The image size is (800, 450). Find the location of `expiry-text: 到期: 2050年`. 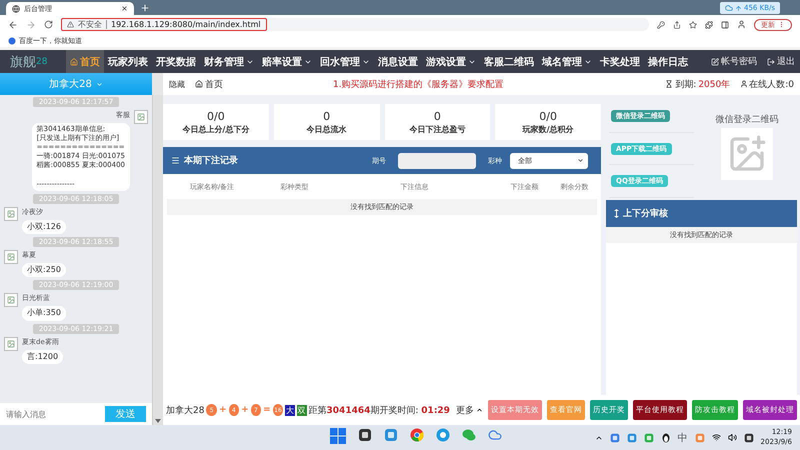

expiry-text: 到期: 2050年 is located at coordinates (702, 84).